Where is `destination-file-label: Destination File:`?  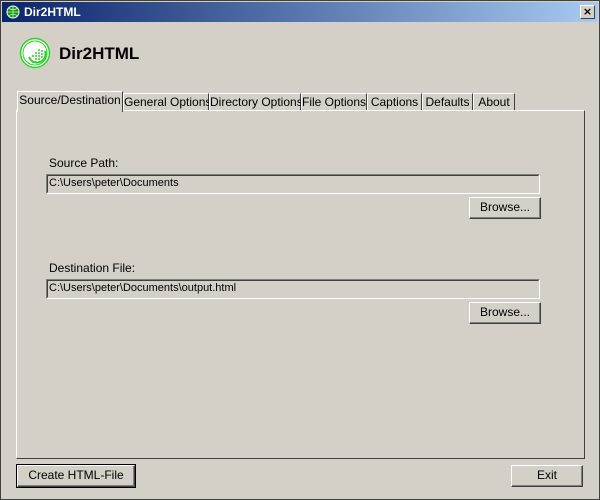 destination-file-label: Destination File: is located at coordinates (92, 268).